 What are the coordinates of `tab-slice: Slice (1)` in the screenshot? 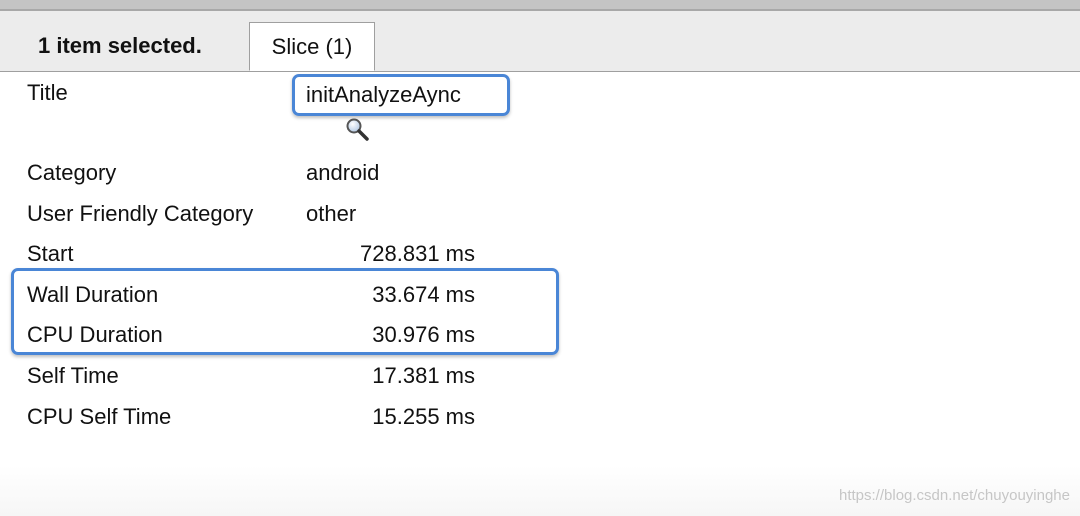 It's located at (312, 46).